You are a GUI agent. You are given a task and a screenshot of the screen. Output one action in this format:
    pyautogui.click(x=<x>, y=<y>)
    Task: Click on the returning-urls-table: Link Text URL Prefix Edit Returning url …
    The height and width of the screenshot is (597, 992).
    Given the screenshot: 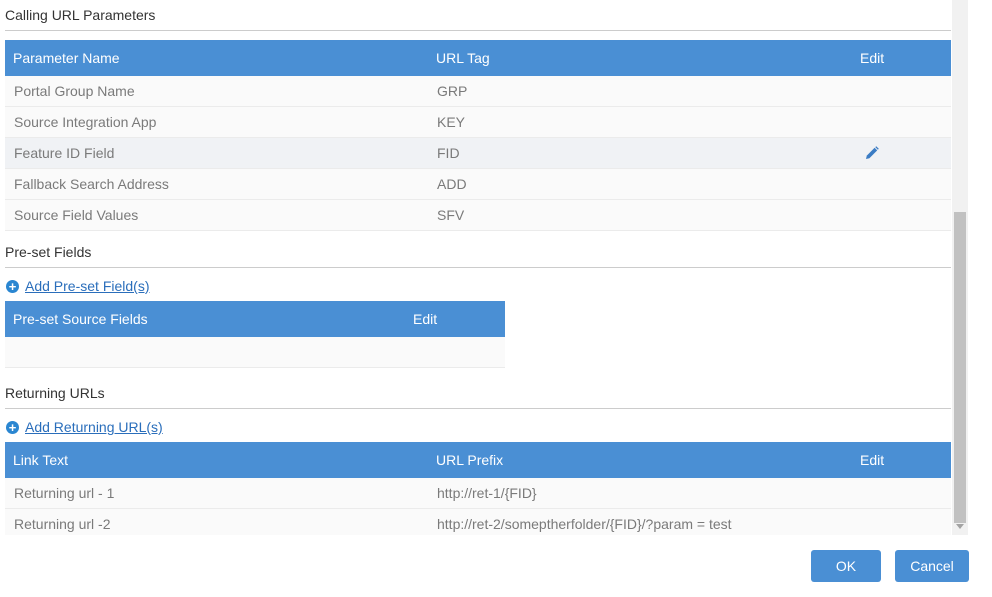 What is the action you would take?
    pyautogui.click(x=478, y=488)
    